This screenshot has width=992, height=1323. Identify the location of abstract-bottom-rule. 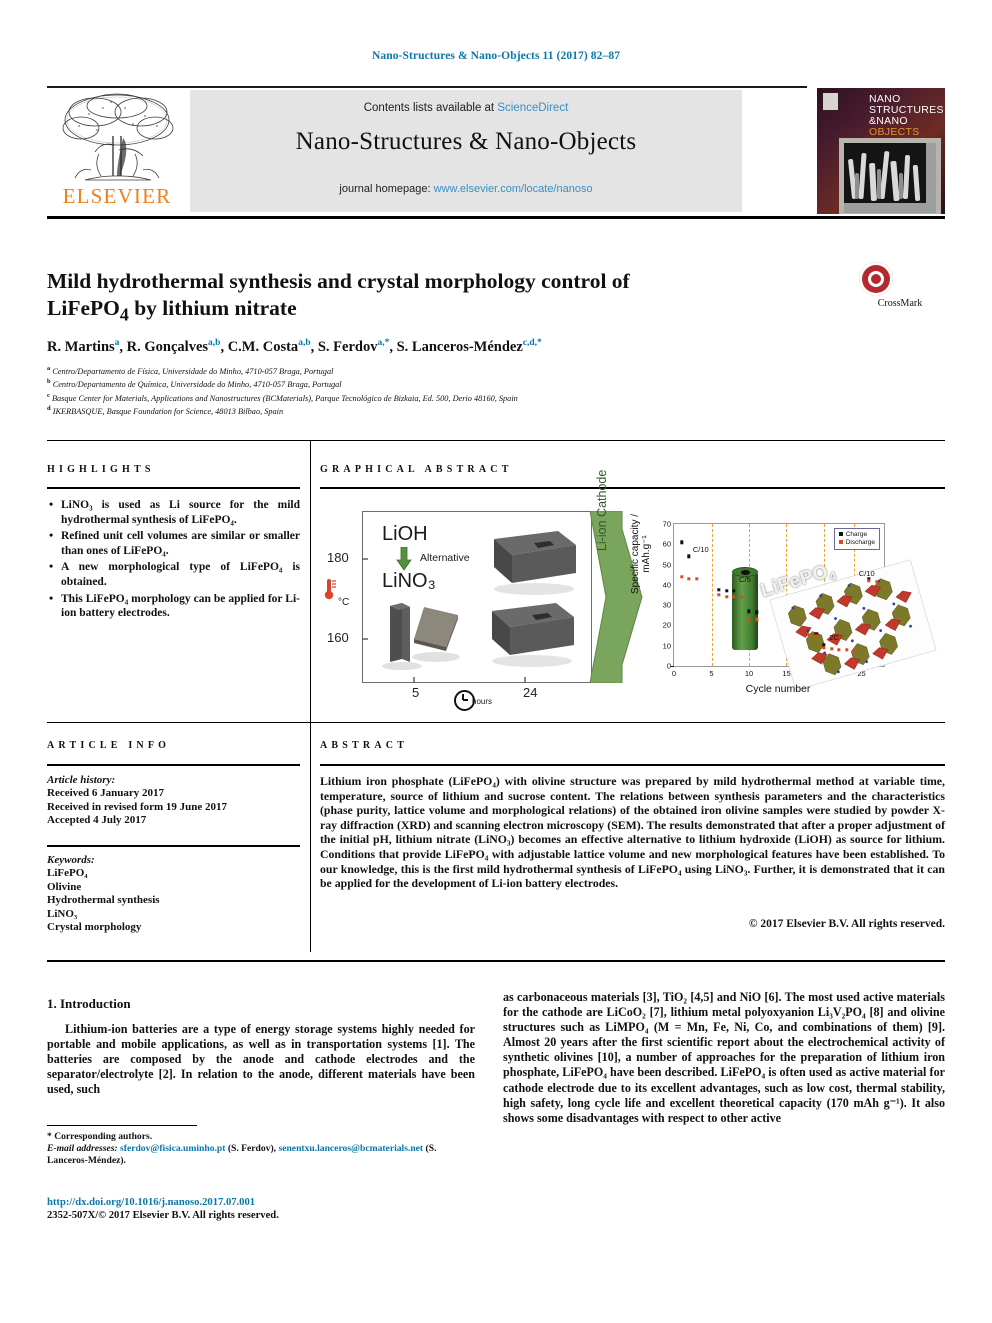
(496, 961).